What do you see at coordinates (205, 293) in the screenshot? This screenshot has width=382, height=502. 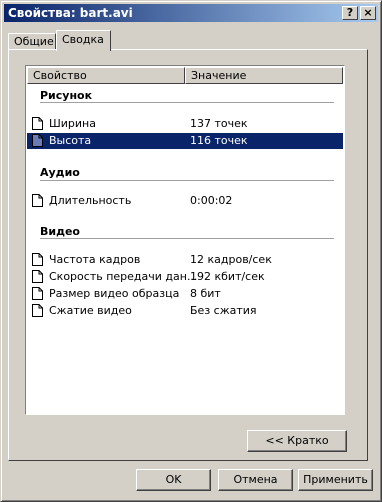 I see `property-value: 8 бит` at bounding box center [205, 293].